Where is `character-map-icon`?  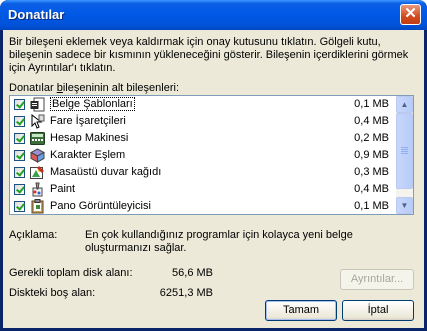
character-map-icon is located at coordinates (37, 155).